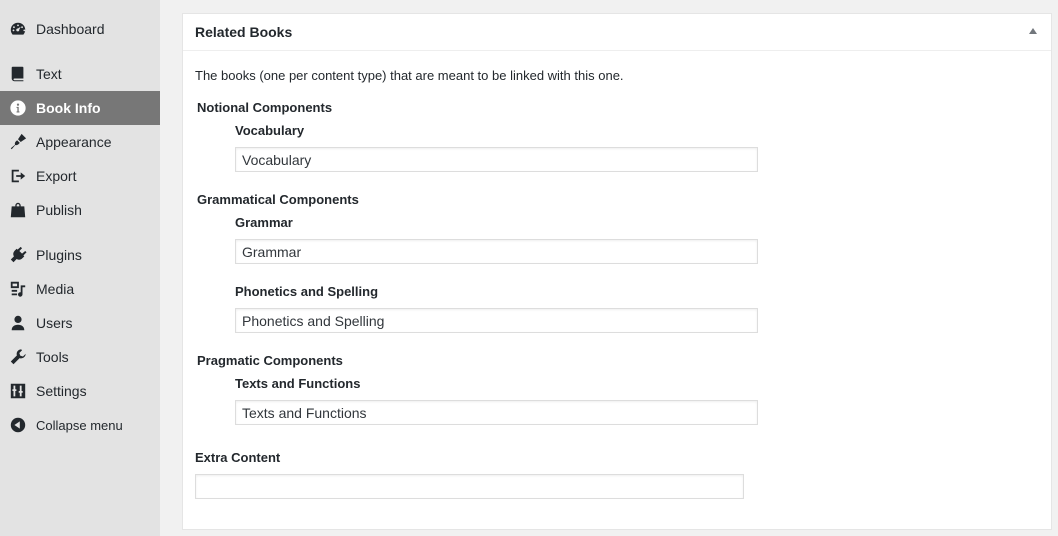  What do you see at coordinates (18, 323) in the screenshot?
I see `user-icon` at bounding box center [18, 323].